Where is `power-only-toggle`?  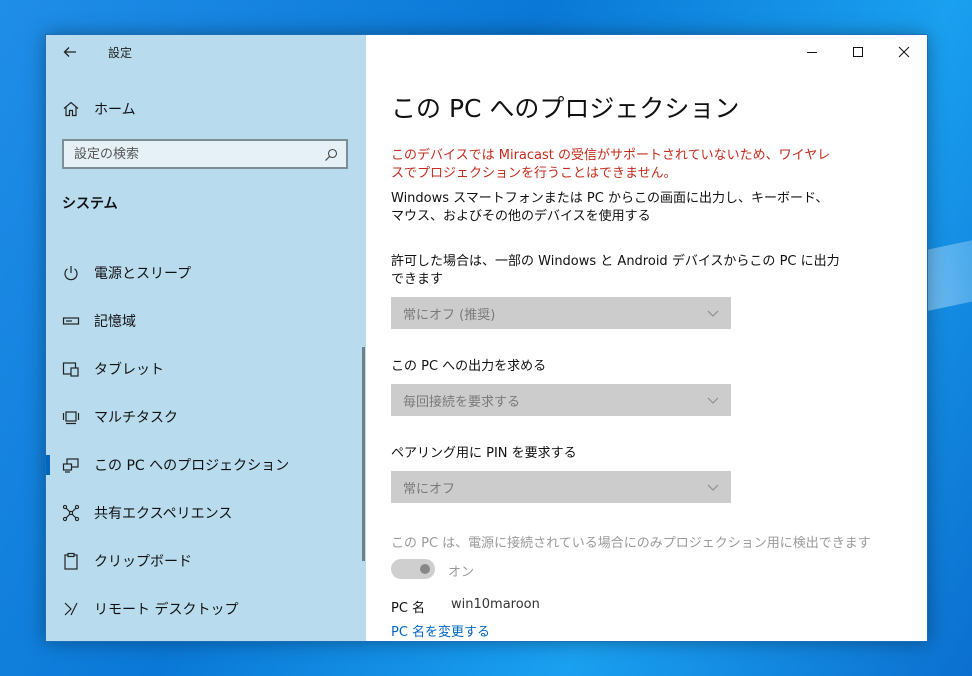
power-only-toggle is located at coordinates (413, 569).